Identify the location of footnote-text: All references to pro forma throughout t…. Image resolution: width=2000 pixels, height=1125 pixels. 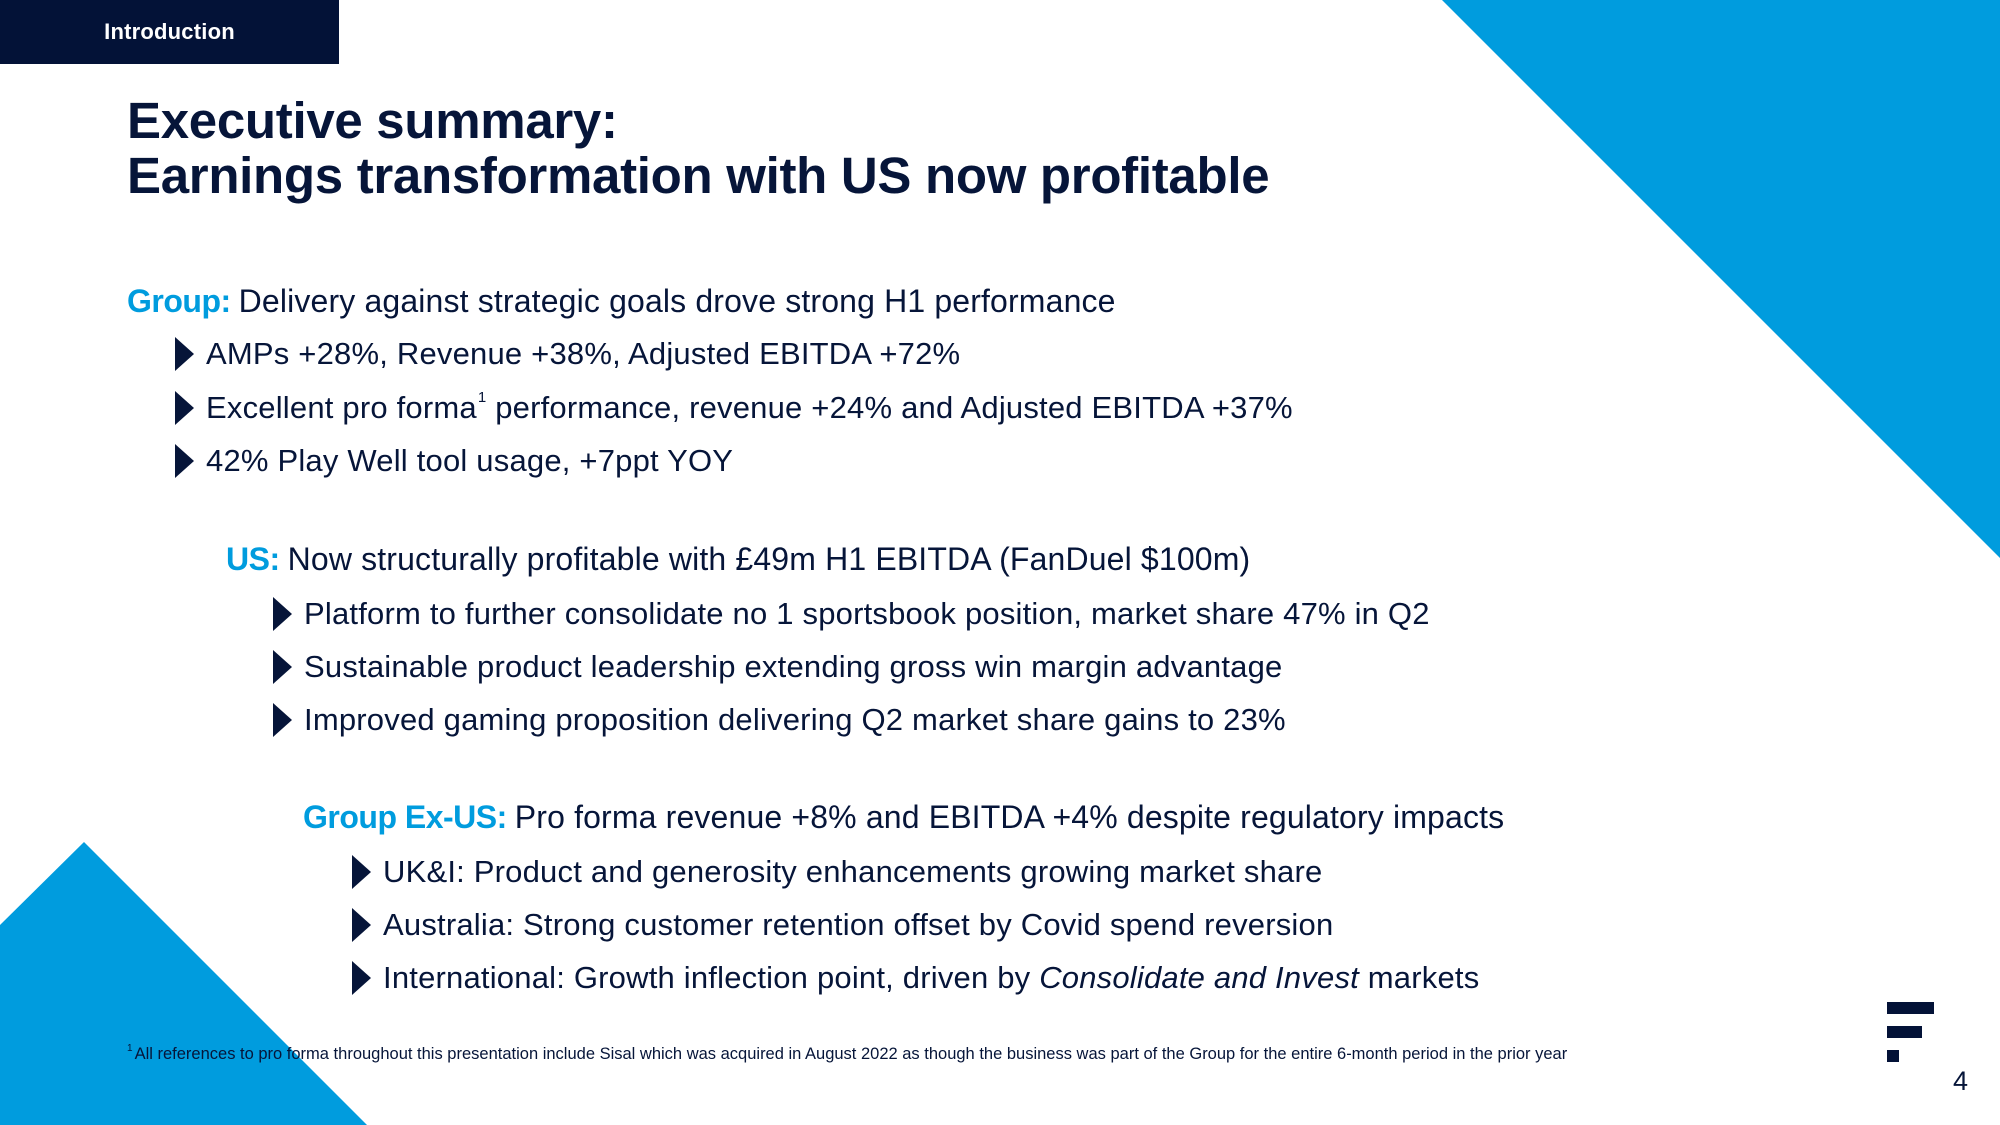
(851, 1054).